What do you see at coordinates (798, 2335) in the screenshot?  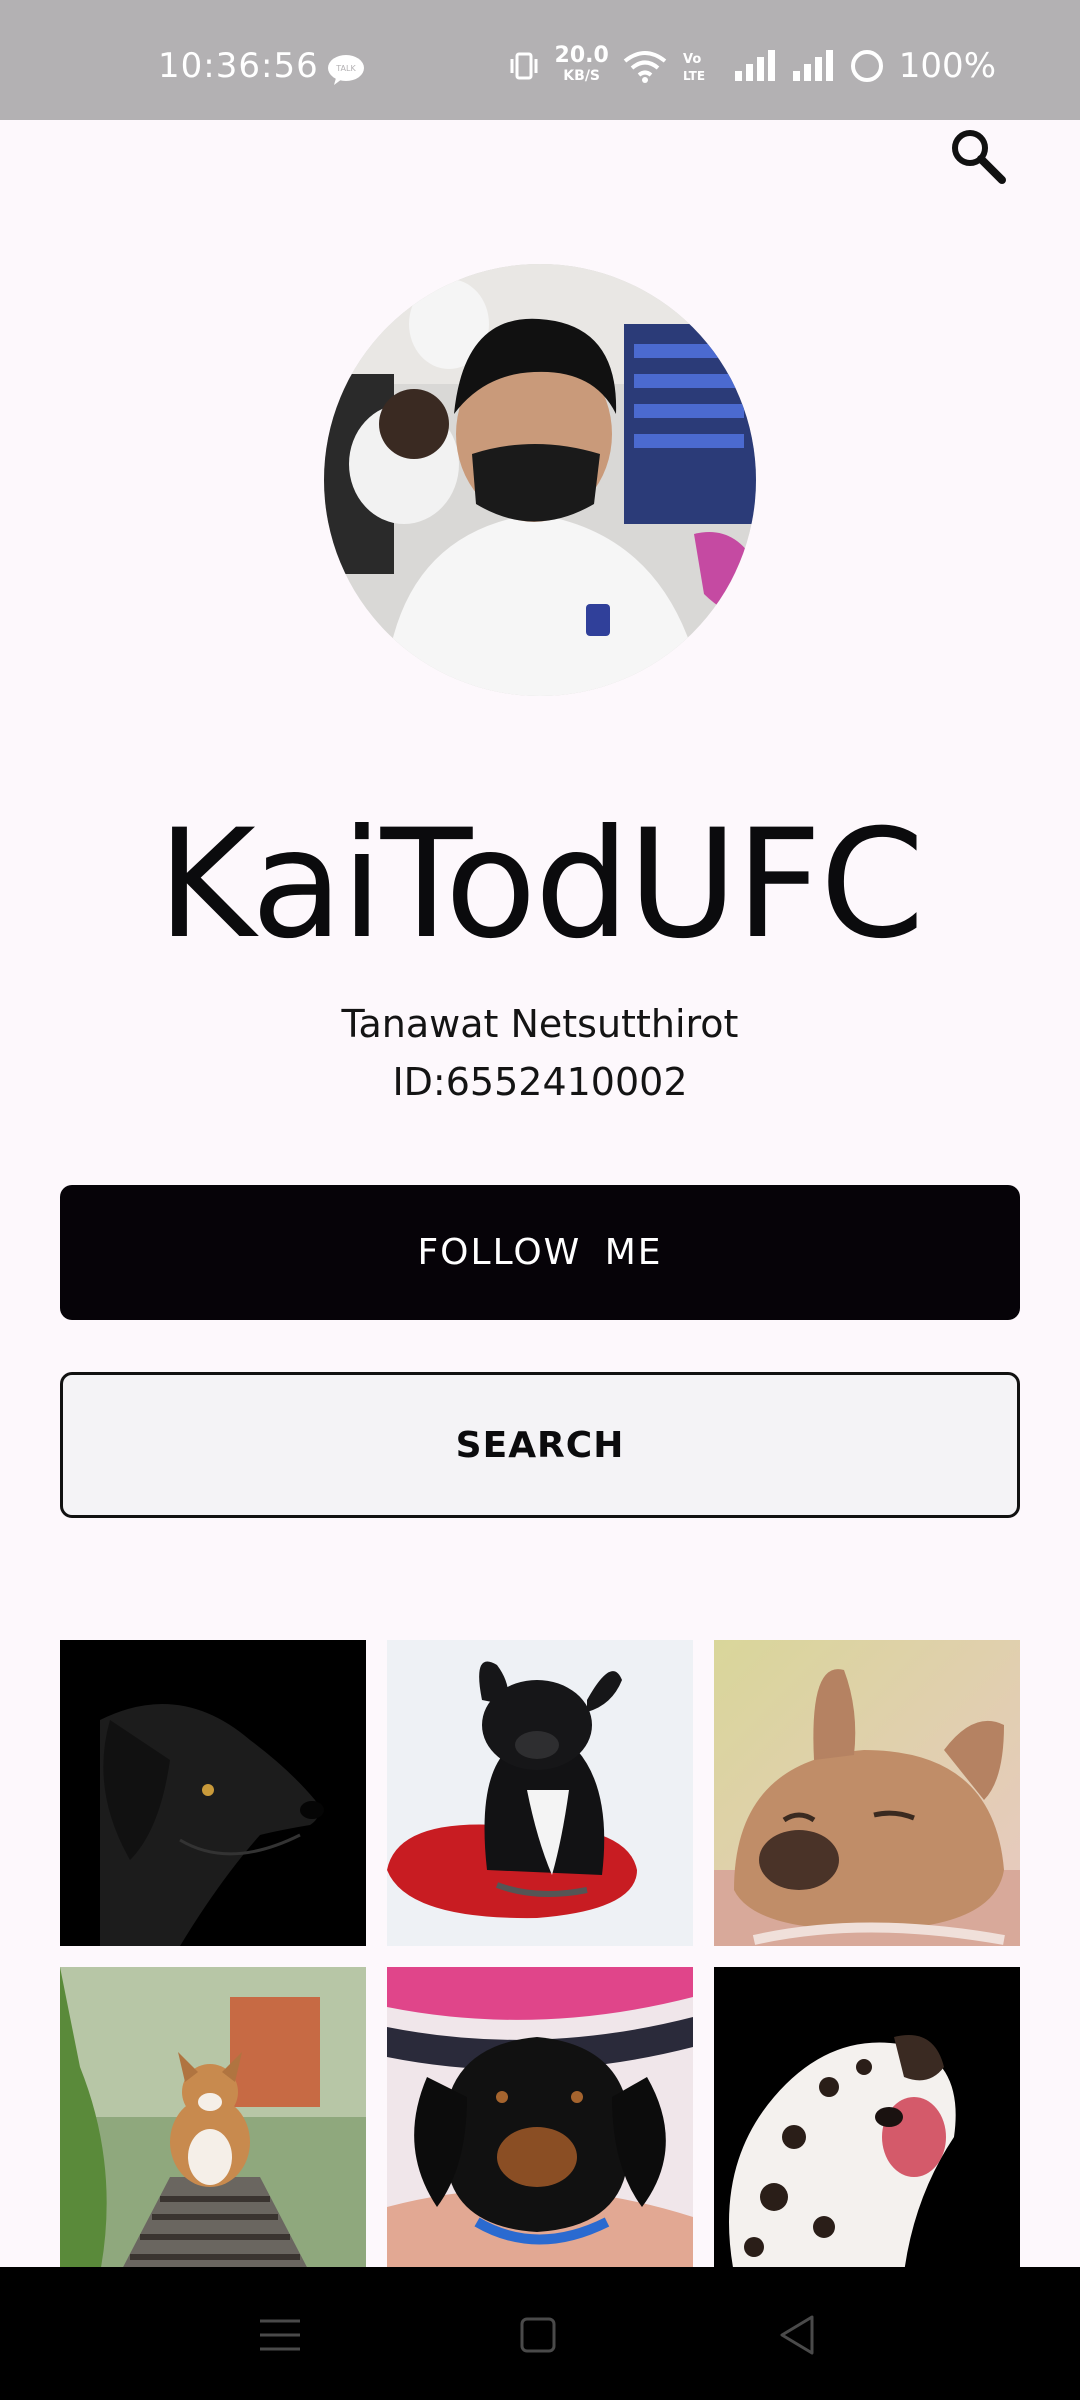 I see `back-icon` at bounding box center [798, 2335].